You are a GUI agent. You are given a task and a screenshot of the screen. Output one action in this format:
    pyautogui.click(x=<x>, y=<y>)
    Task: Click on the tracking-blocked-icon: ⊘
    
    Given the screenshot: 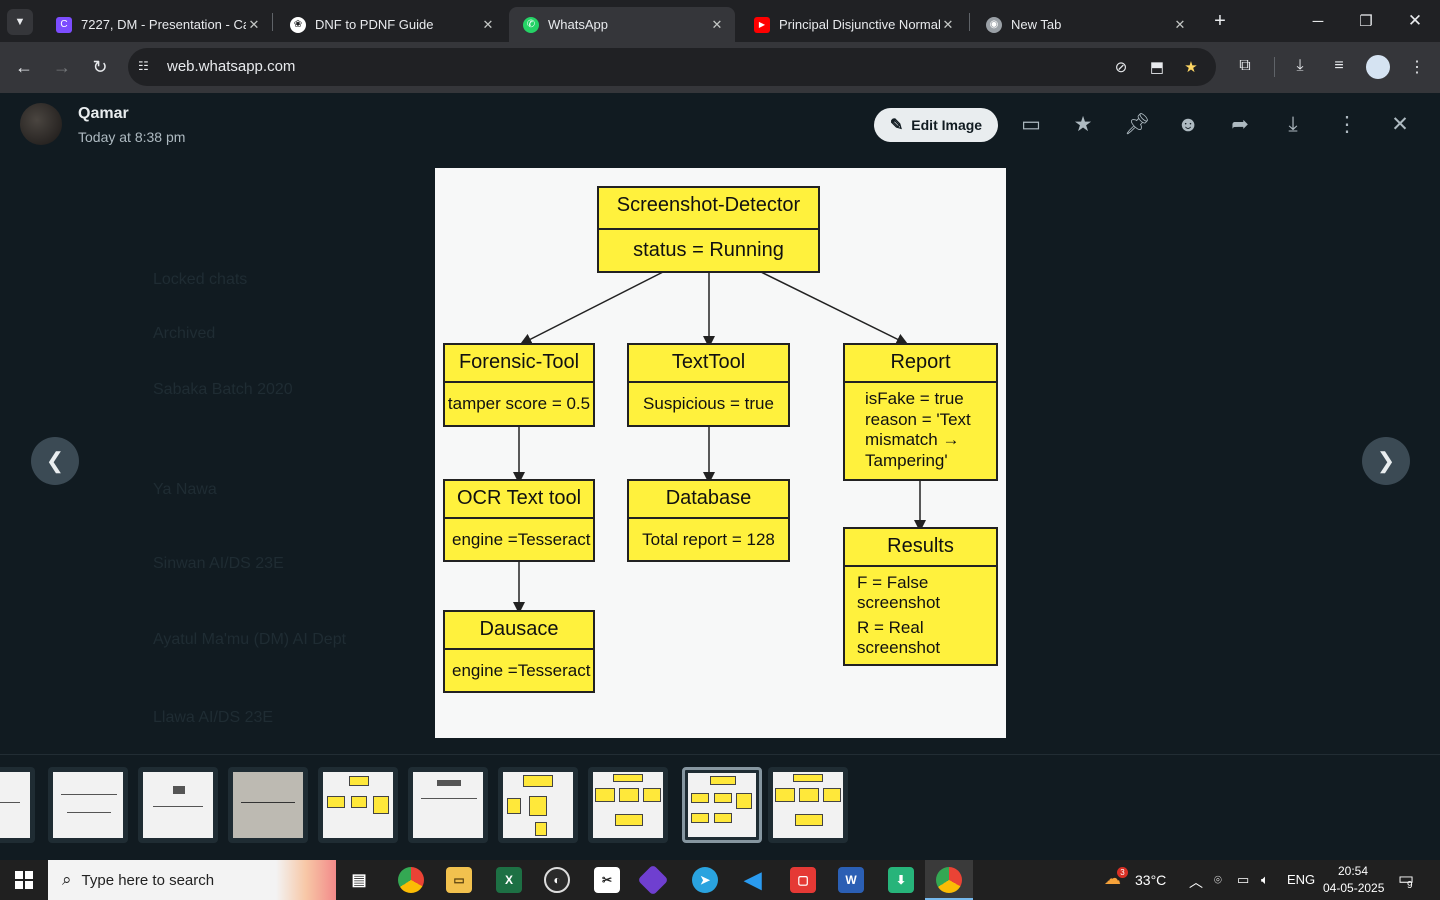 What is the action you would take?
    pyautogui.click(x=1121, y=67)
    